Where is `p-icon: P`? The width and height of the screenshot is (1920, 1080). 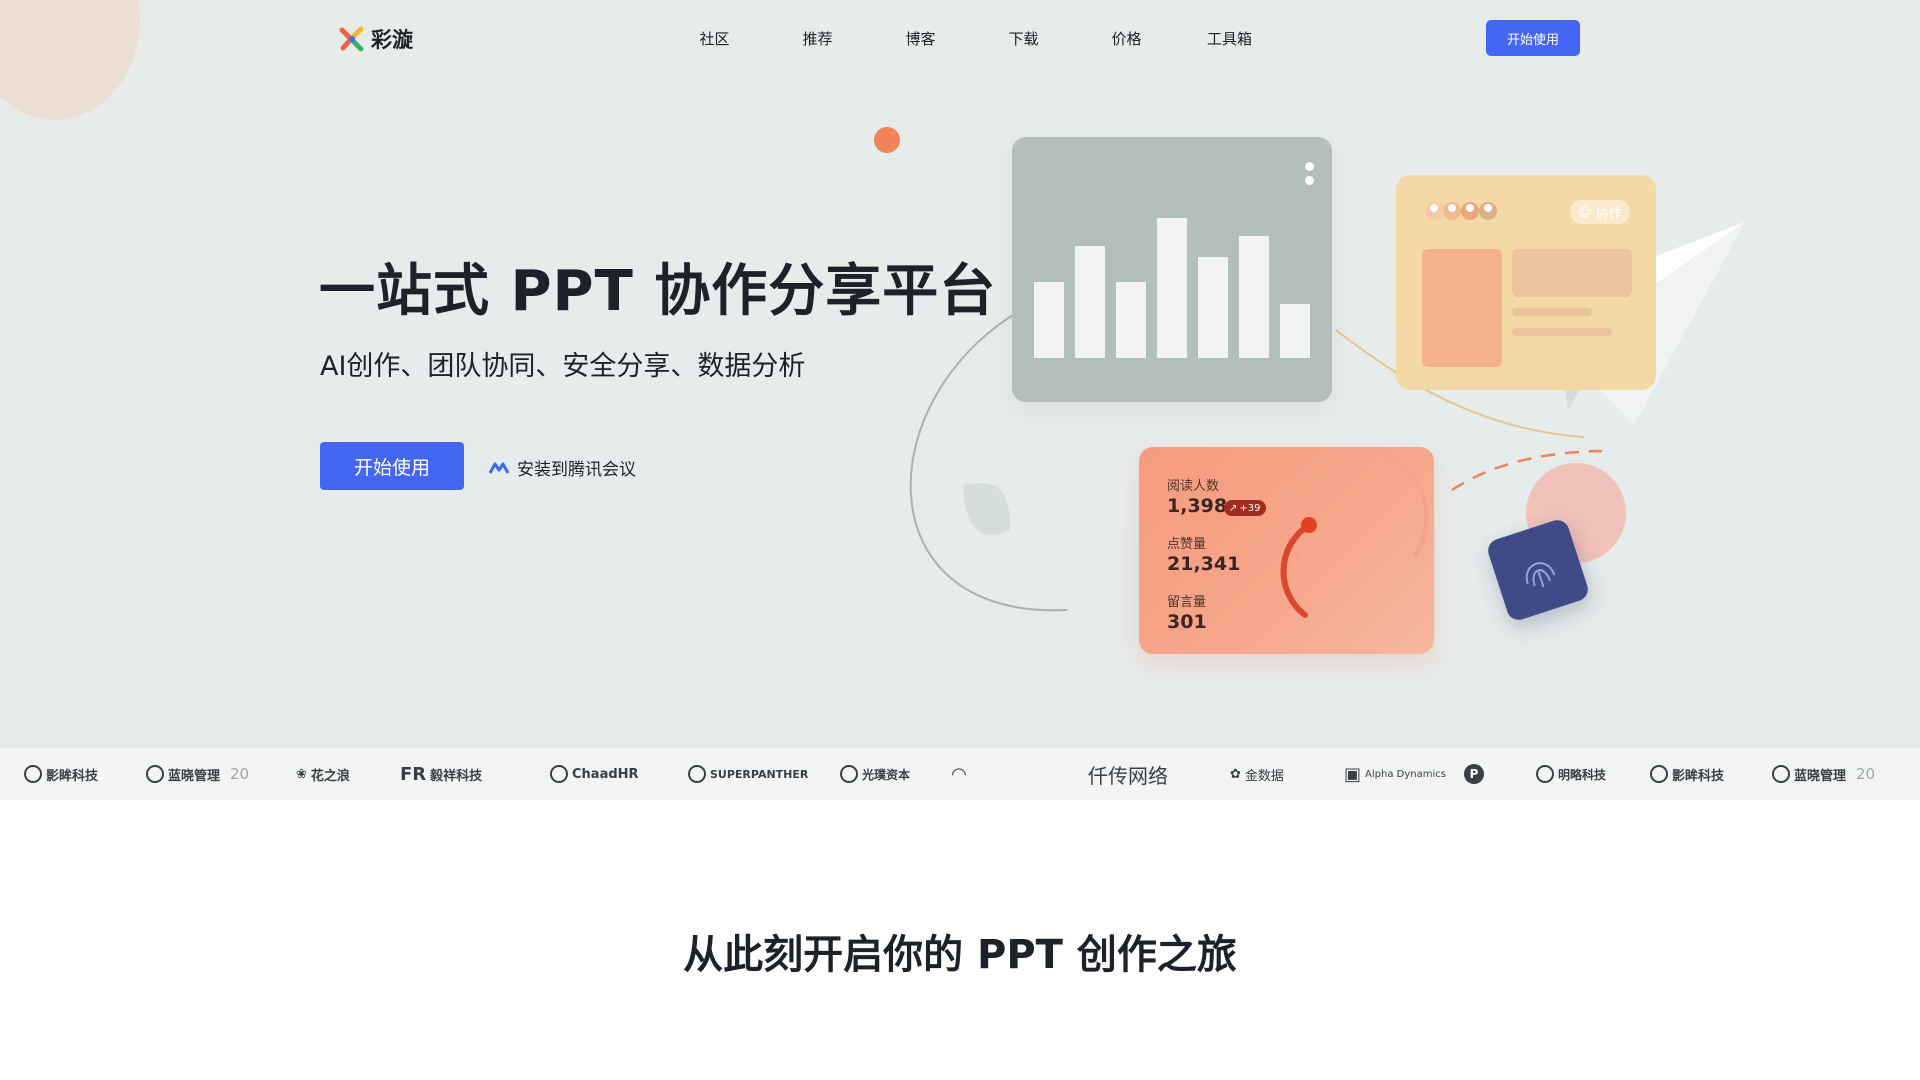 p-icon: P is located at coordinates (1474, 774).